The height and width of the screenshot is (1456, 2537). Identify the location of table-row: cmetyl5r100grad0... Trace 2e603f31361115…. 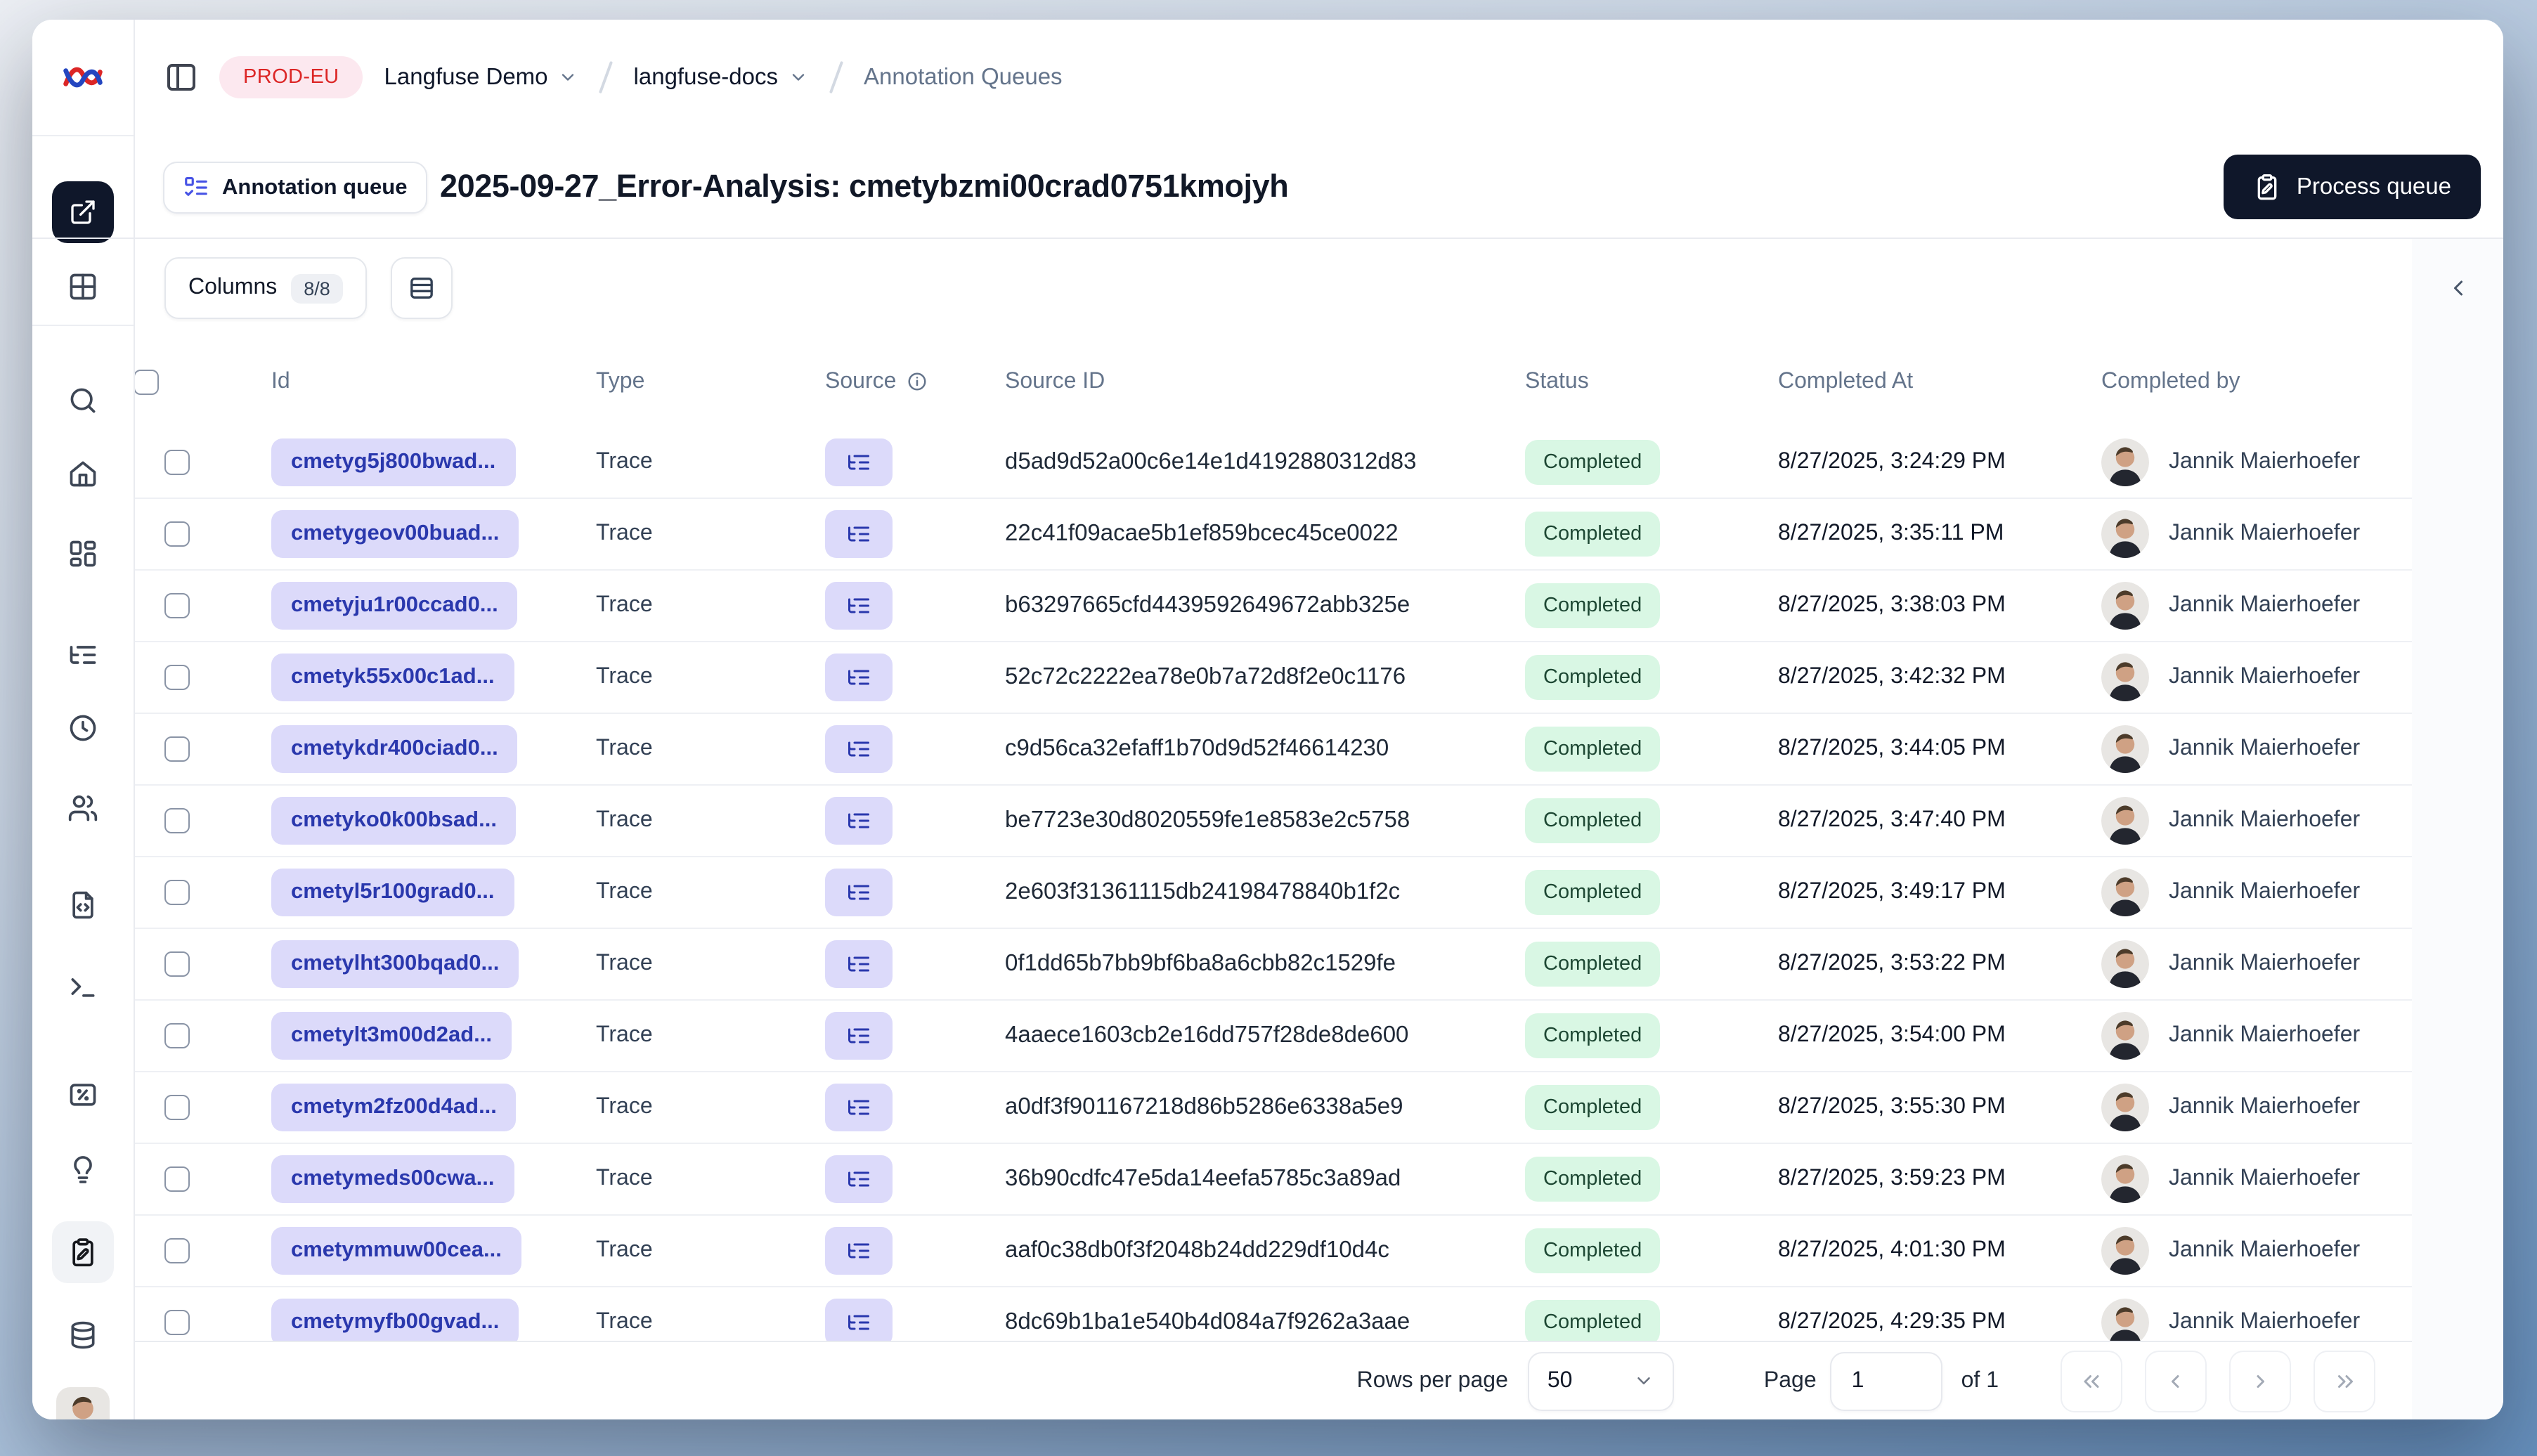
(1273, 893).